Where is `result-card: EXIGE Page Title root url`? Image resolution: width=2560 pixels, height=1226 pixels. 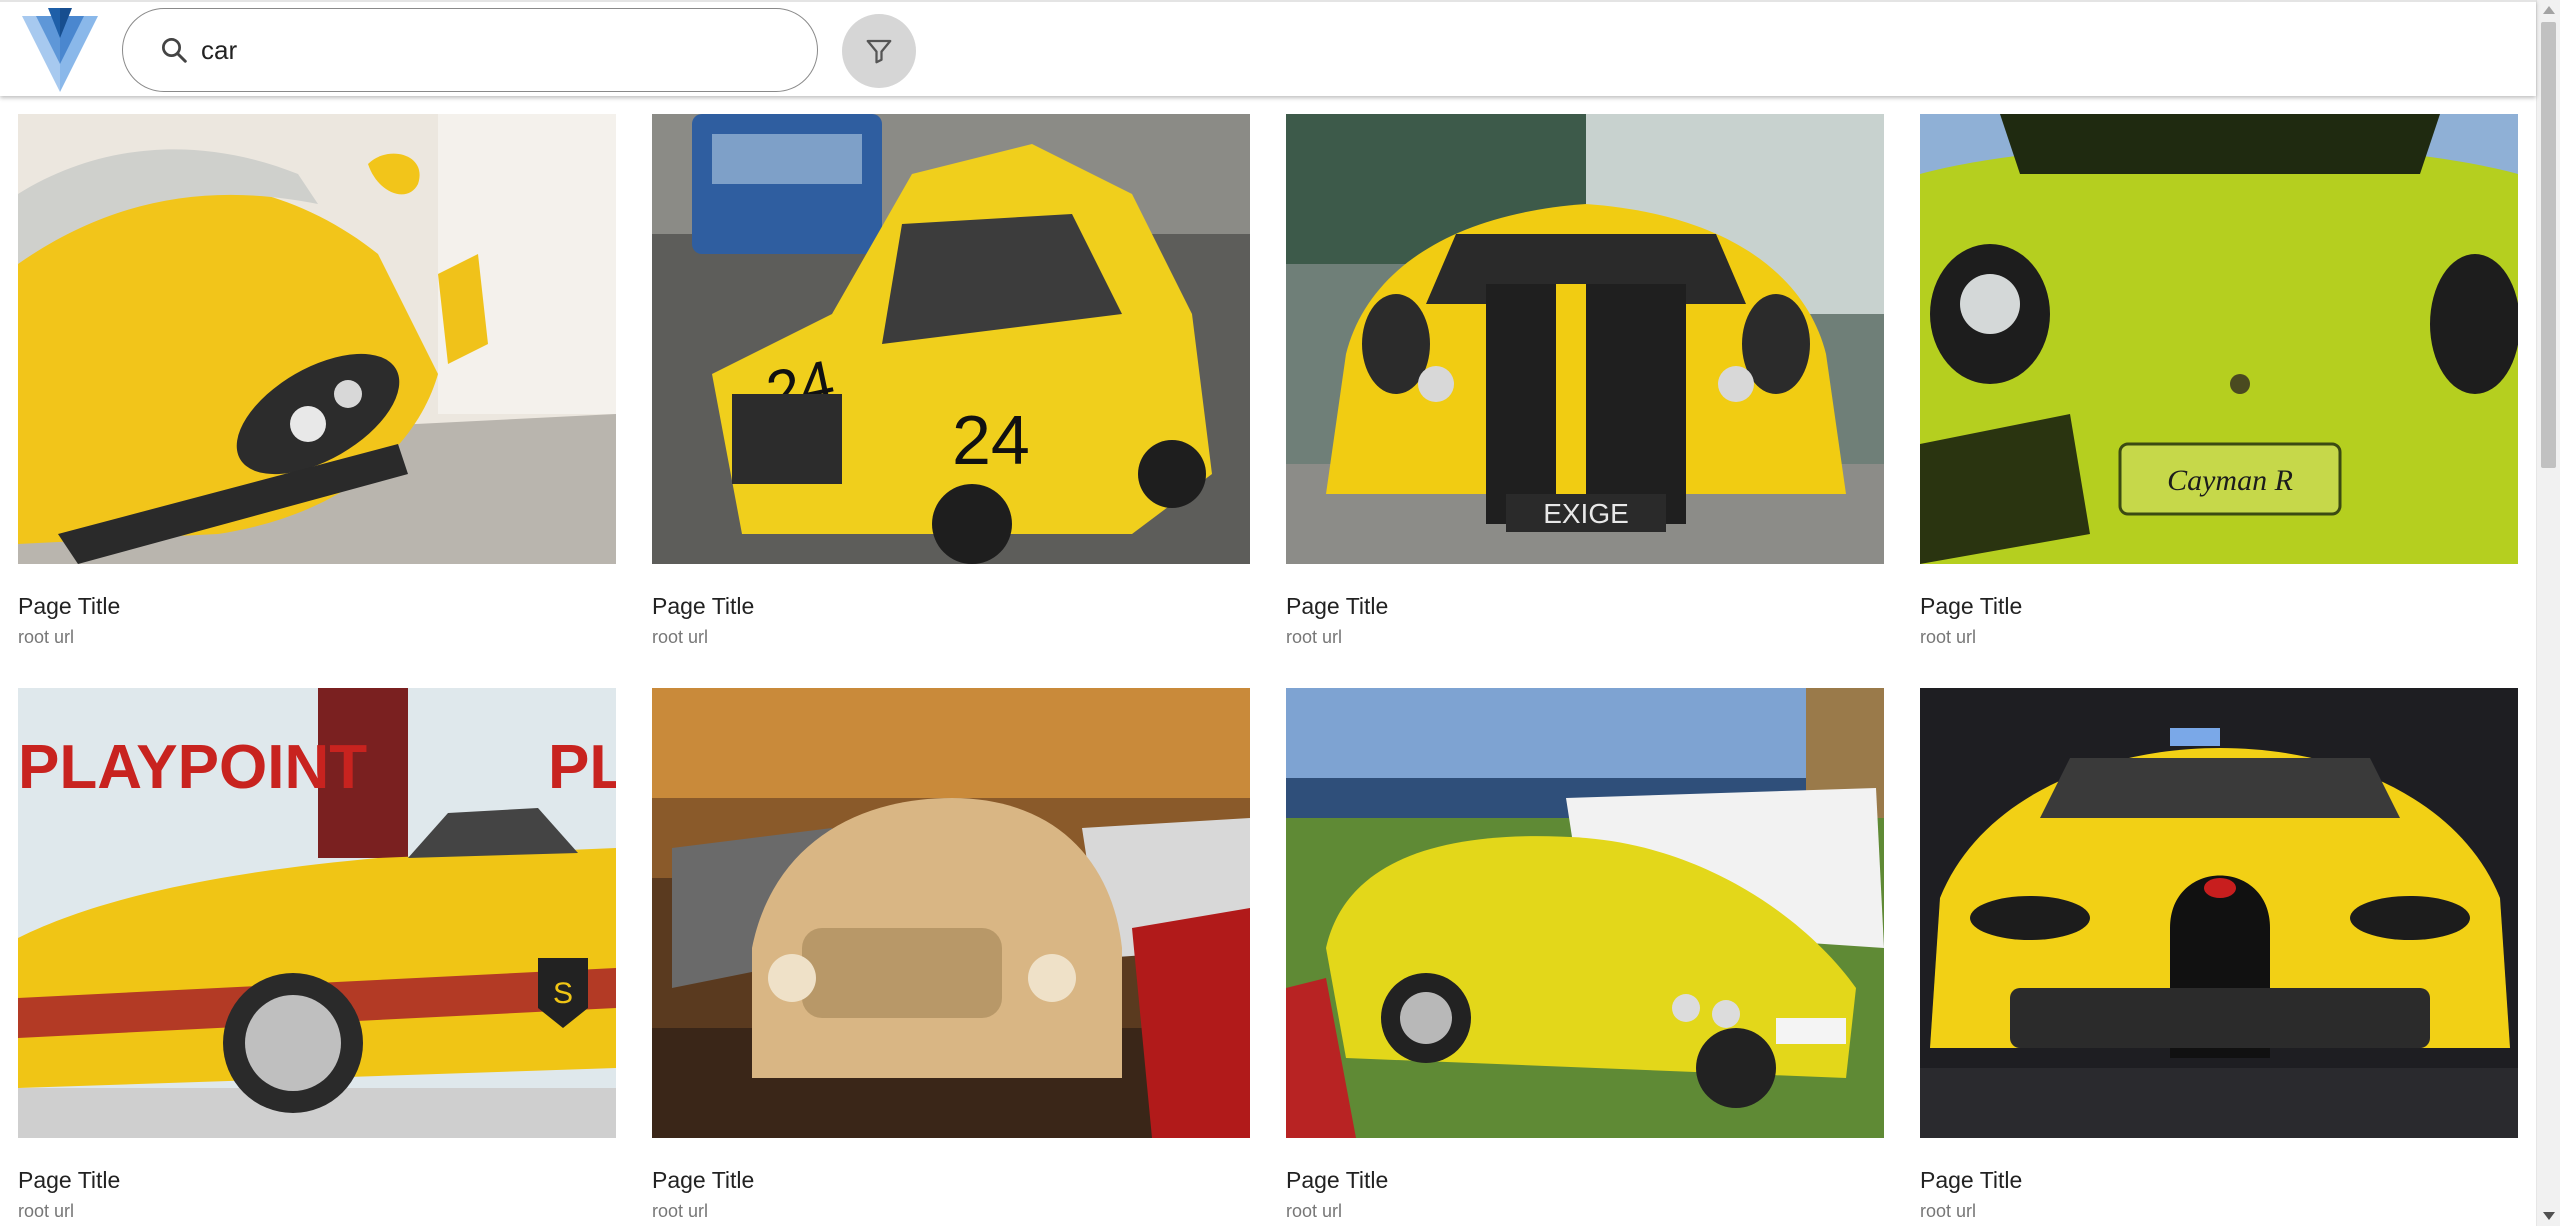
result-card: EXIGE Page Title root url is located at coordinates (1585, 381).